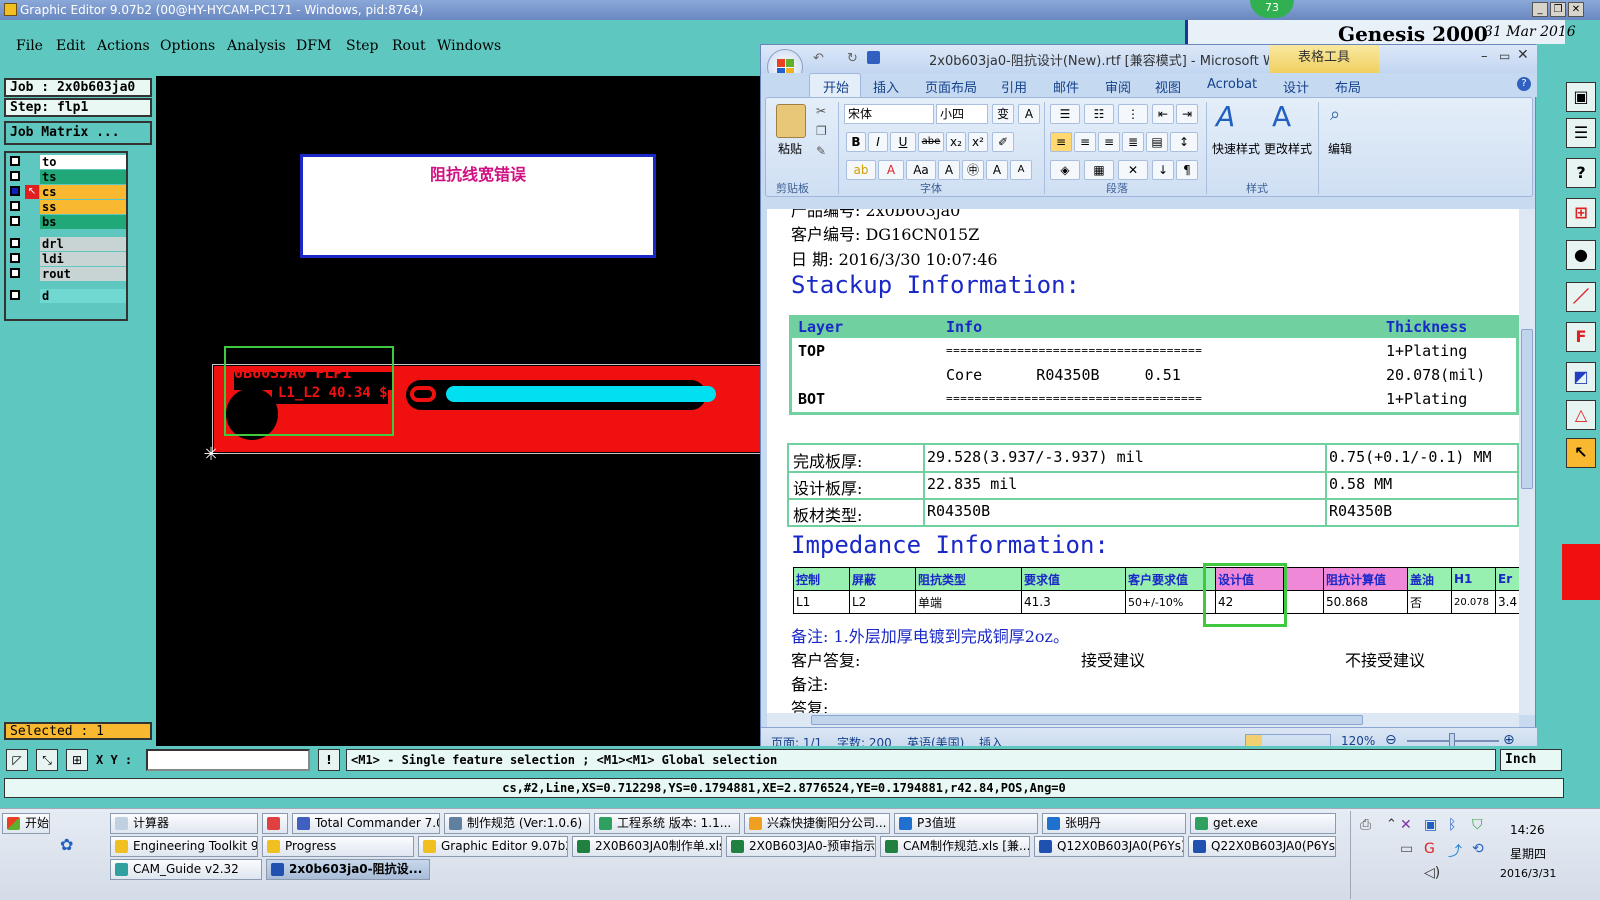  I want to click on layer-row-drl: drl, so click(67, 244).